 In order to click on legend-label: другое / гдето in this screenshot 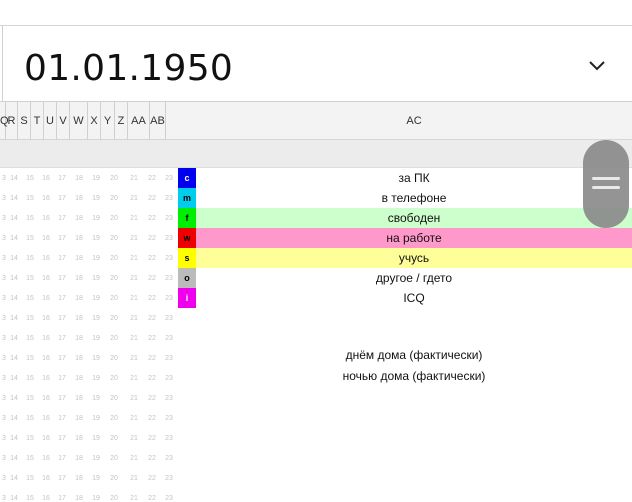, I will do `click(414, 278)`.